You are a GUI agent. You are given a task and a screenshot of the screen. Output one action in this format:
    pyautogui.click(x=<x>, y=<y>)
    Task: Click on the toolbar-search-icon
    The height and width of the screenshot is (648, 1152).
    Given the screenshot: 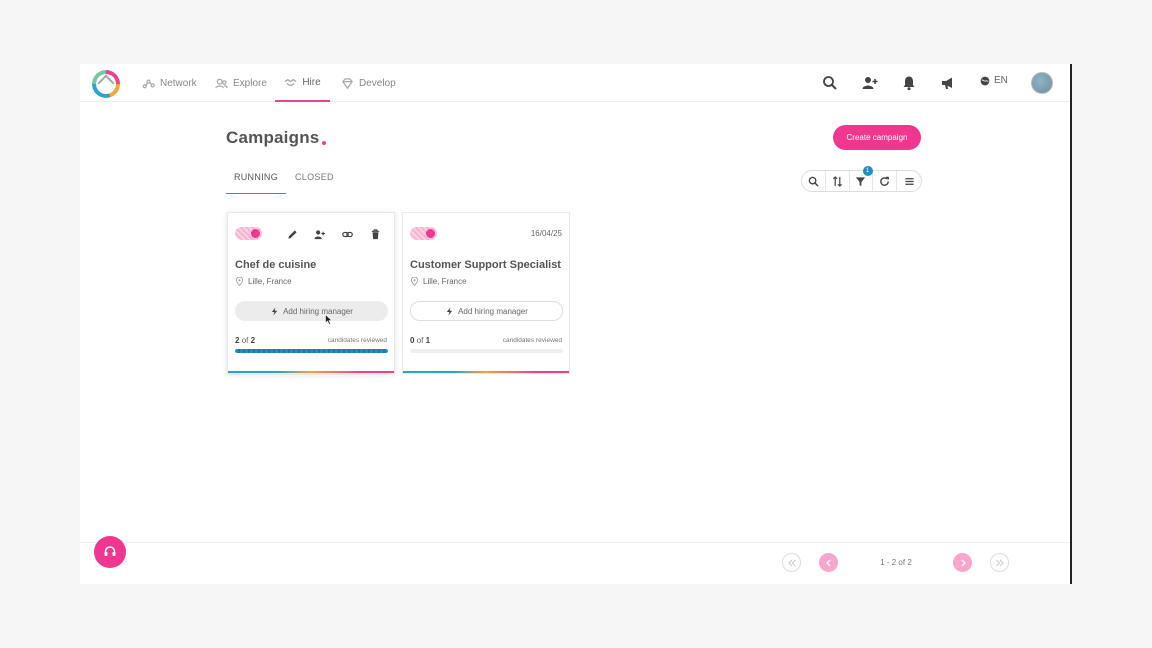 What is the action you would take?
    pyautogui.click(x=814, y=181)
    